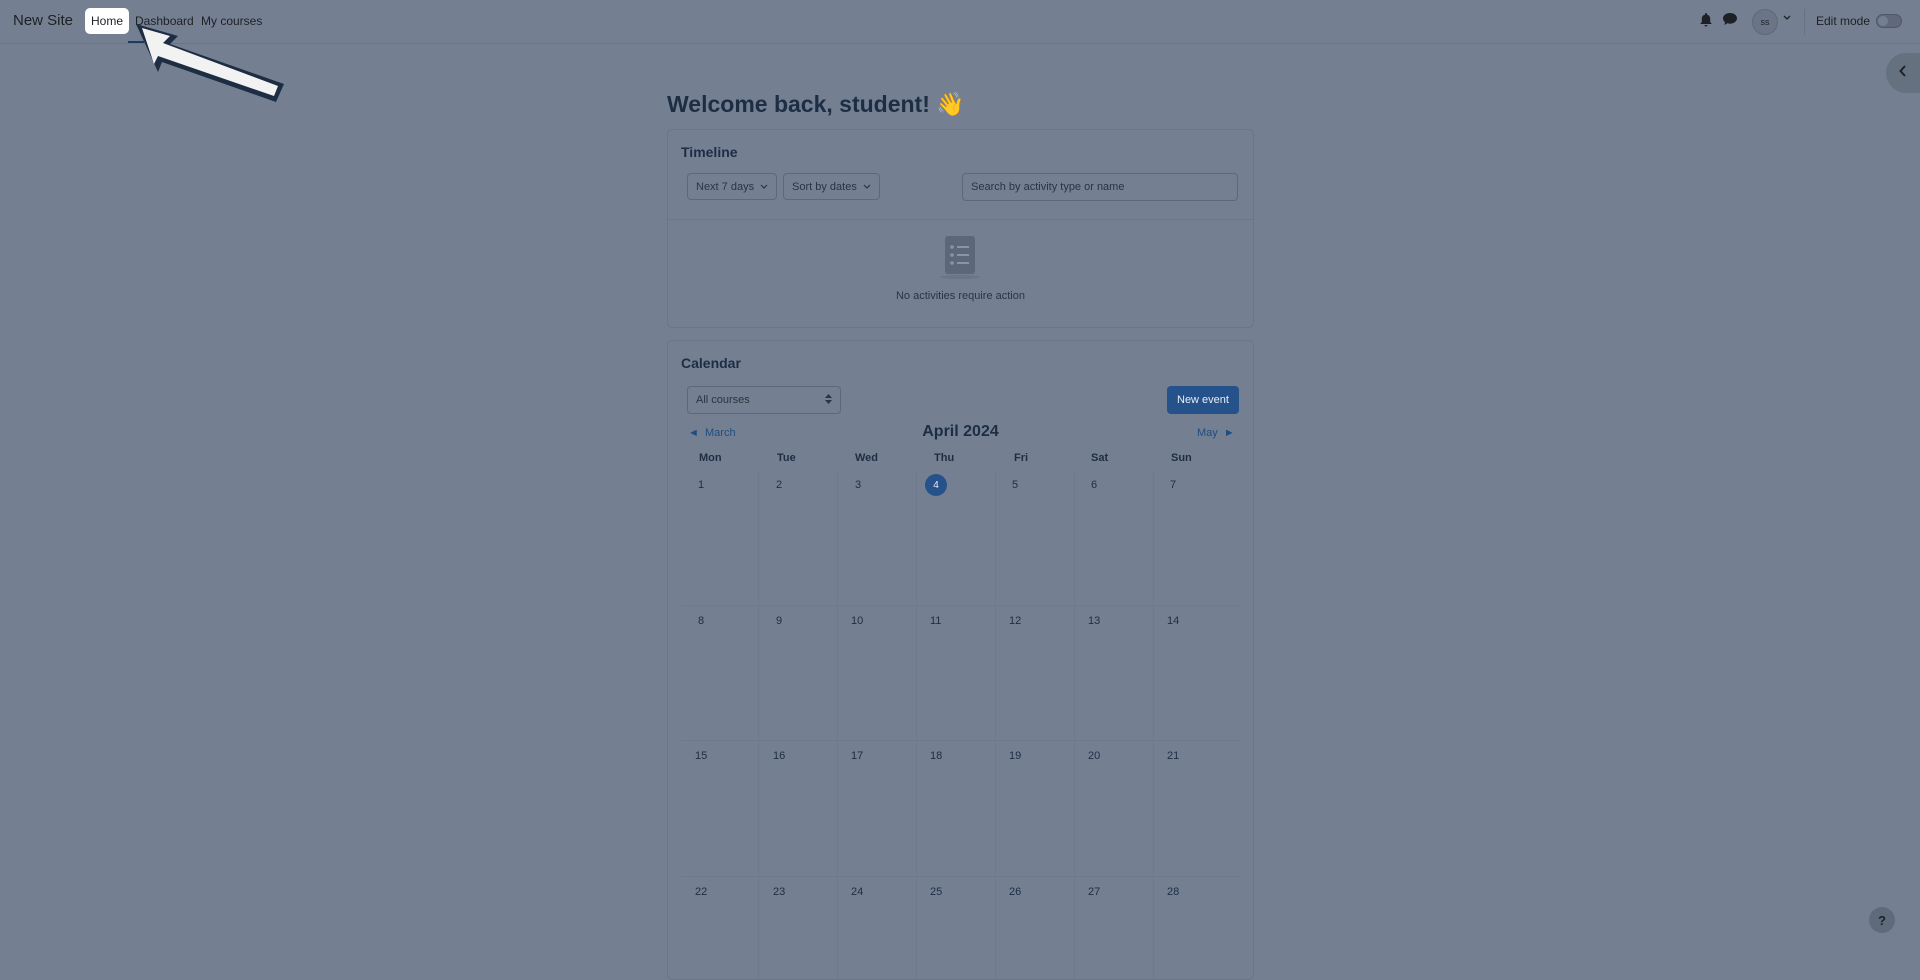 This screenshot has width=1920, height=980. Describe the element at coordinates (960, 219) in the screenshot. I see `divider` at that location.